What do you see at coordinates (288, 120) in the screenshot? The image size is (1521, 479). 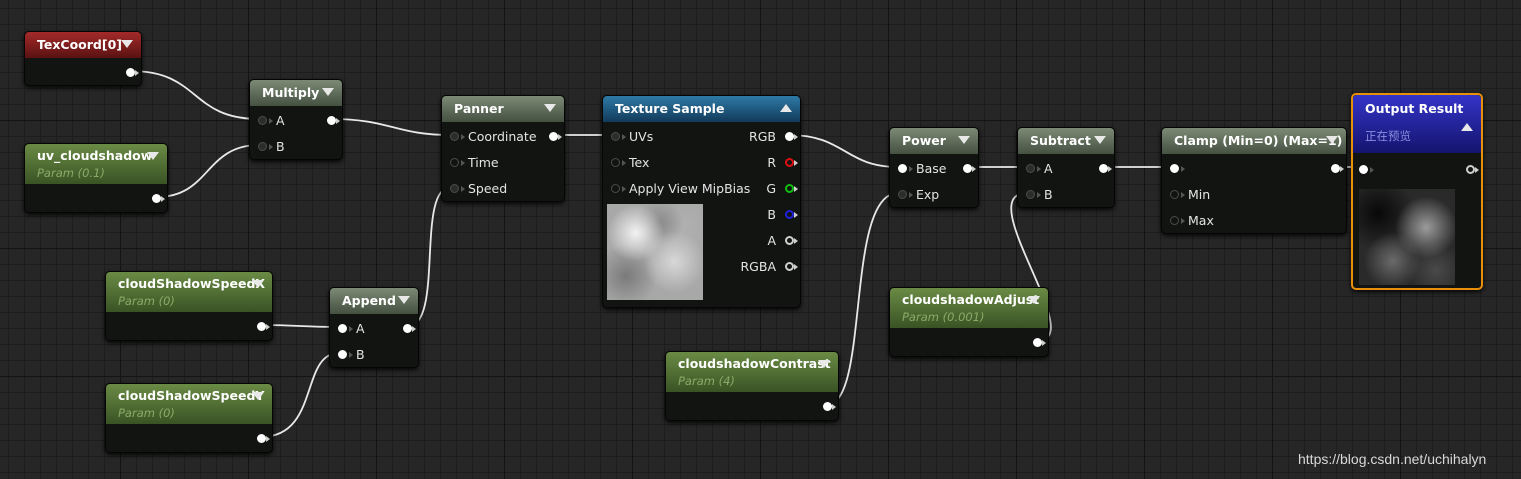 I see `multiply-pin-a: A` at bounding box center [288, 120].